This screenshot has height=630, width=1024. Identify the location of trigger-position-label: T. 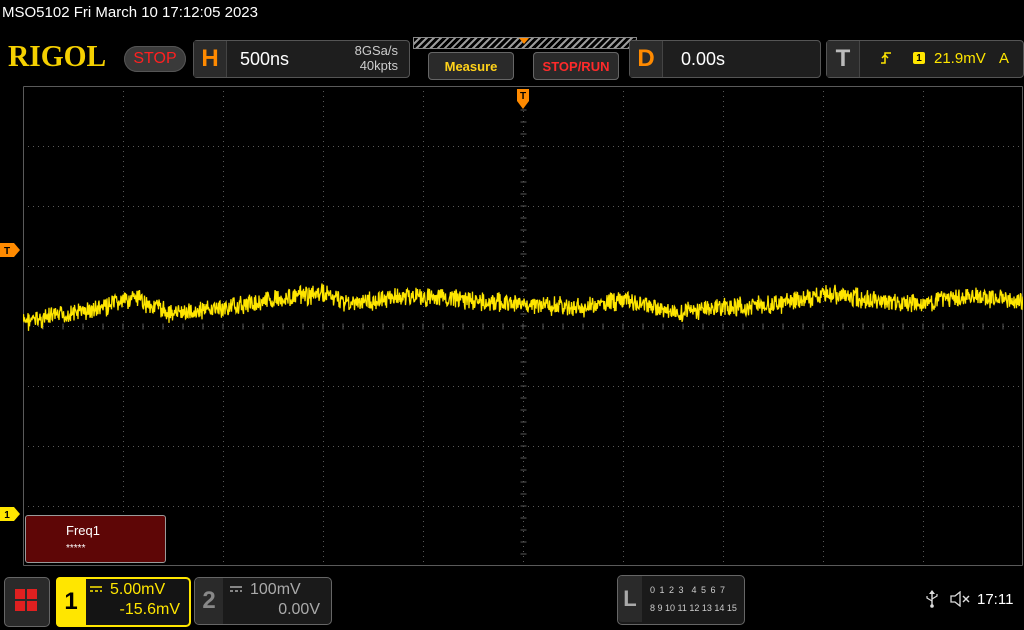
(523, 96).